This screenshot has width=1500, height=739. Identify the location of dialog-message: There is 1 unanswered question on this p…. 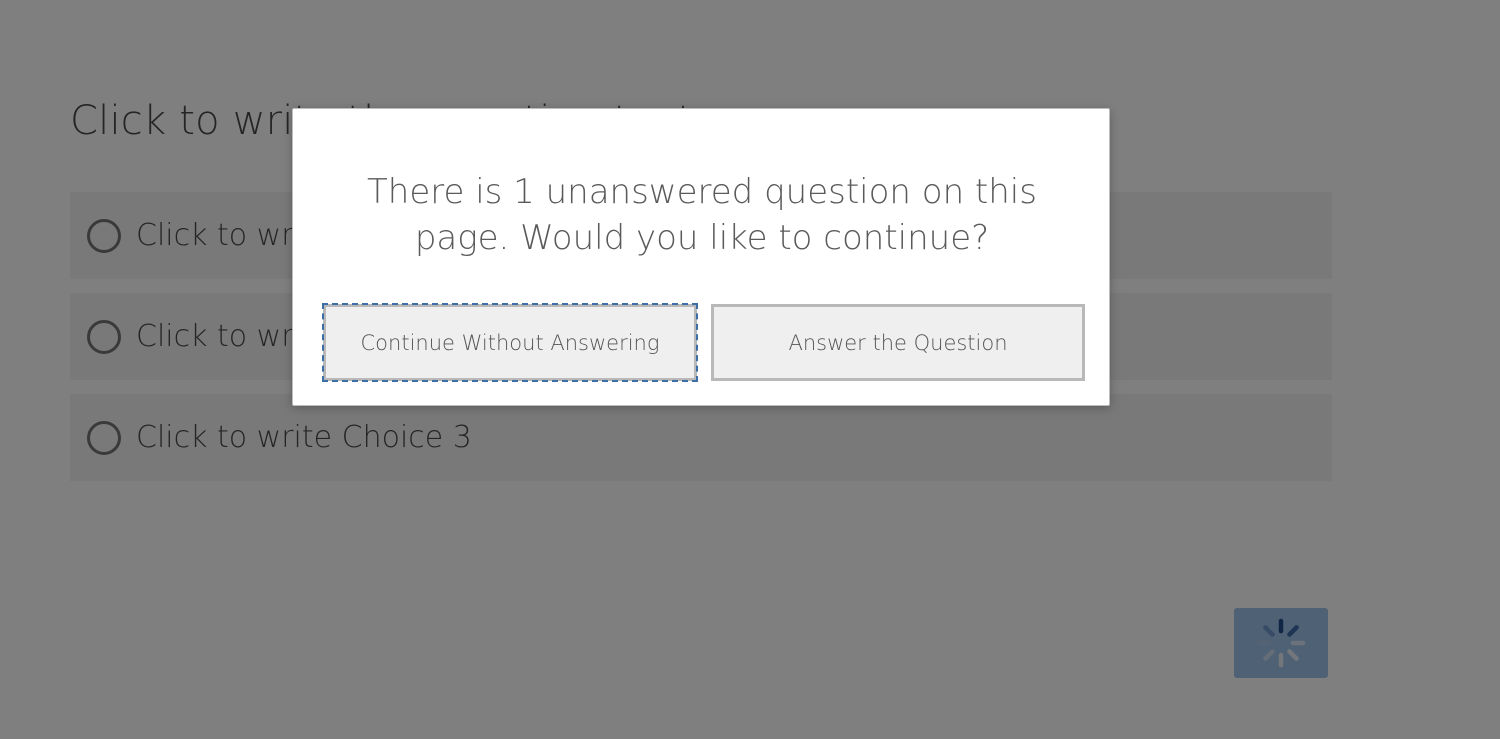
(702, 215).